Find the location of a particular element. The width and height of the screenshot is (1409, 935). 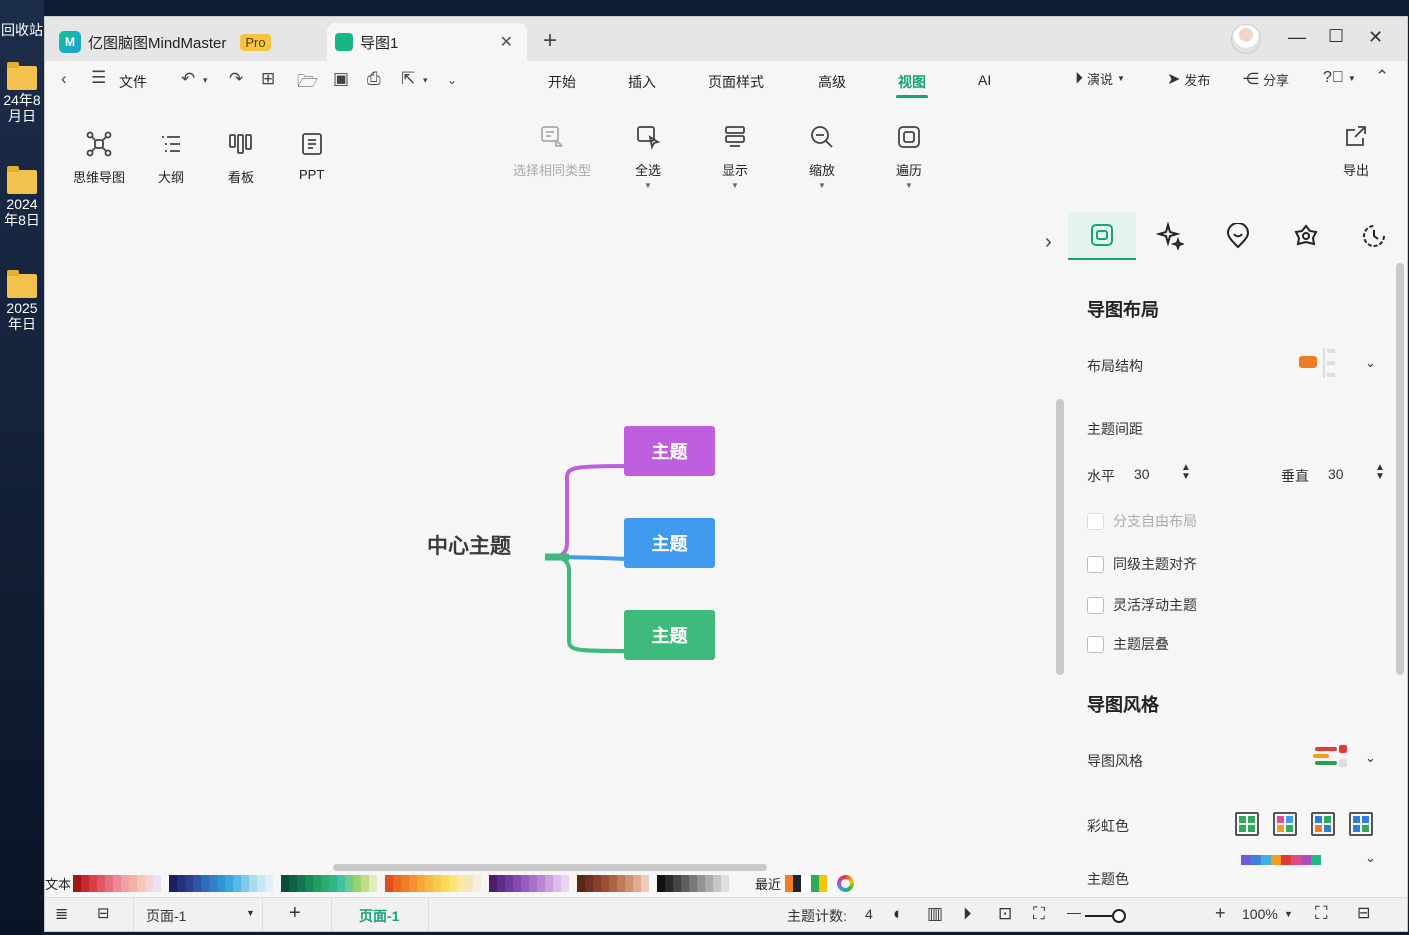

fullscreen-icon: ⛶ is located at coordinates (1321, 913).